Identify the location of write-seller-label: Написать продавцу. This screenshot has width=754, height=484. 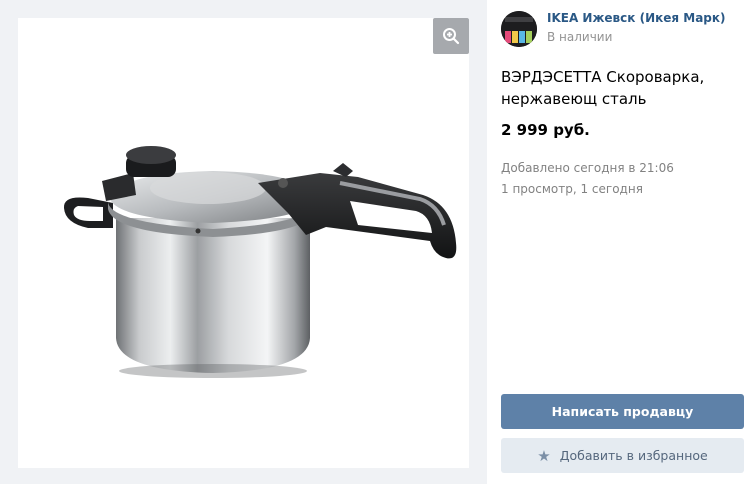
(622, 411).